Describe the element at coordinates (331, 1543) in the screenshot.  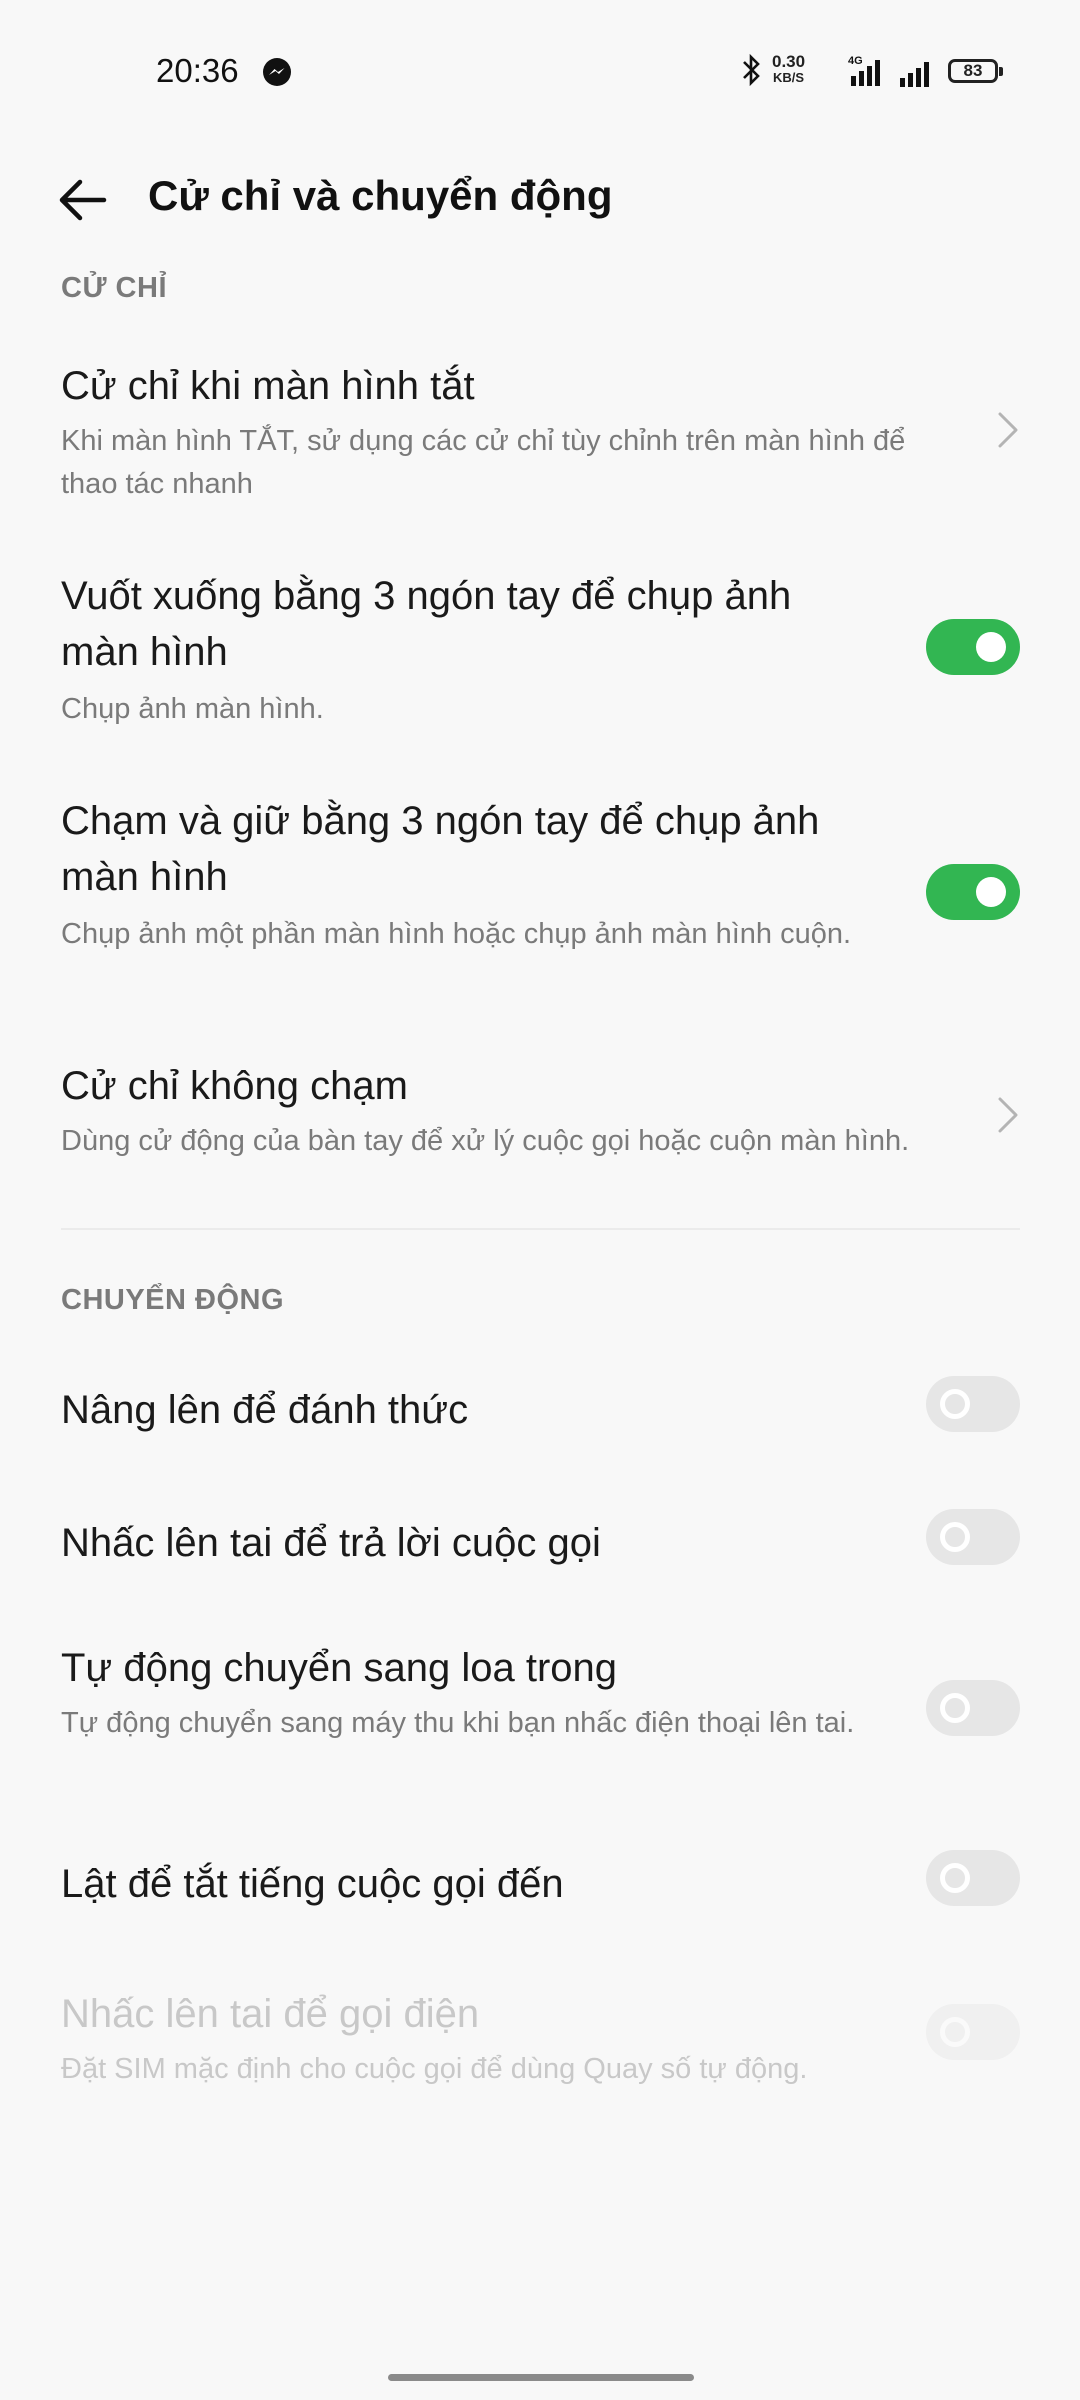
I see `item-title: Nhấc lên tai để trả lời cuộc gọi` at that location.